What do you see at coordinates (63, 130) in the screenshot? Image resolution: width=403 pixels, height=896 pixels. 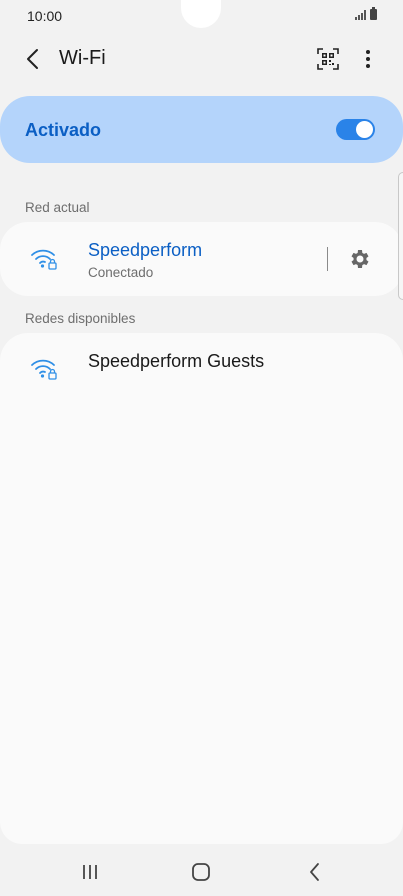 I see `wifi-toggle-label: Activado` at bounding box center [63, 130].